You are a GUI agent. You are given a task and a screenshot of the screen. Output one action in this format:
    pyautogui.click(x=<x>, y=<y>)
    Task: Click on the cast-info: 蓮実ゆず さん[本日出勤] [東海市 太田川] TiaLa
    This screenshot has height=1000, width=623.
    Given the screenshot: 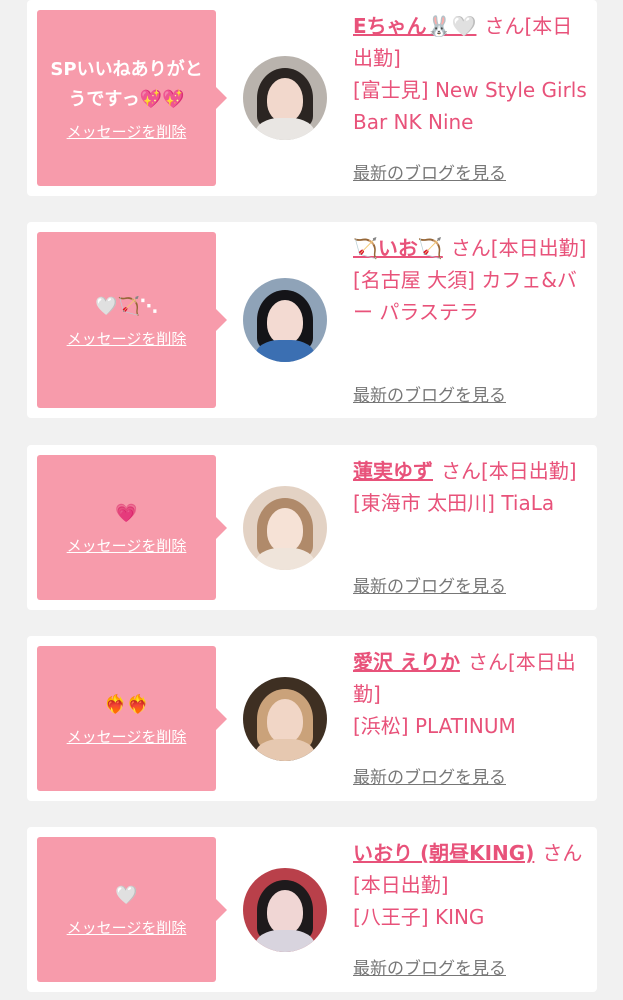 What is the action you would take?
    pyautogui.click(x=471, y=487)
    